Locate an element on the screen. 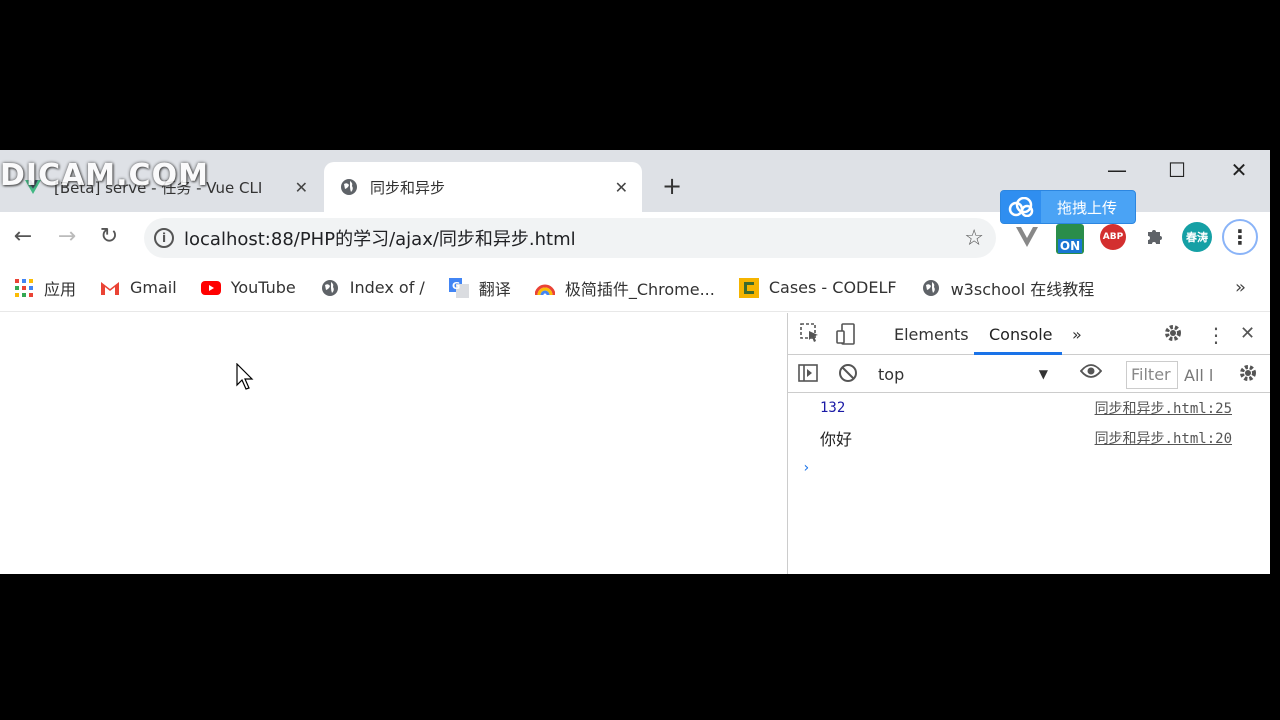  tab-console: Console is located at coordinates (1021, 334).